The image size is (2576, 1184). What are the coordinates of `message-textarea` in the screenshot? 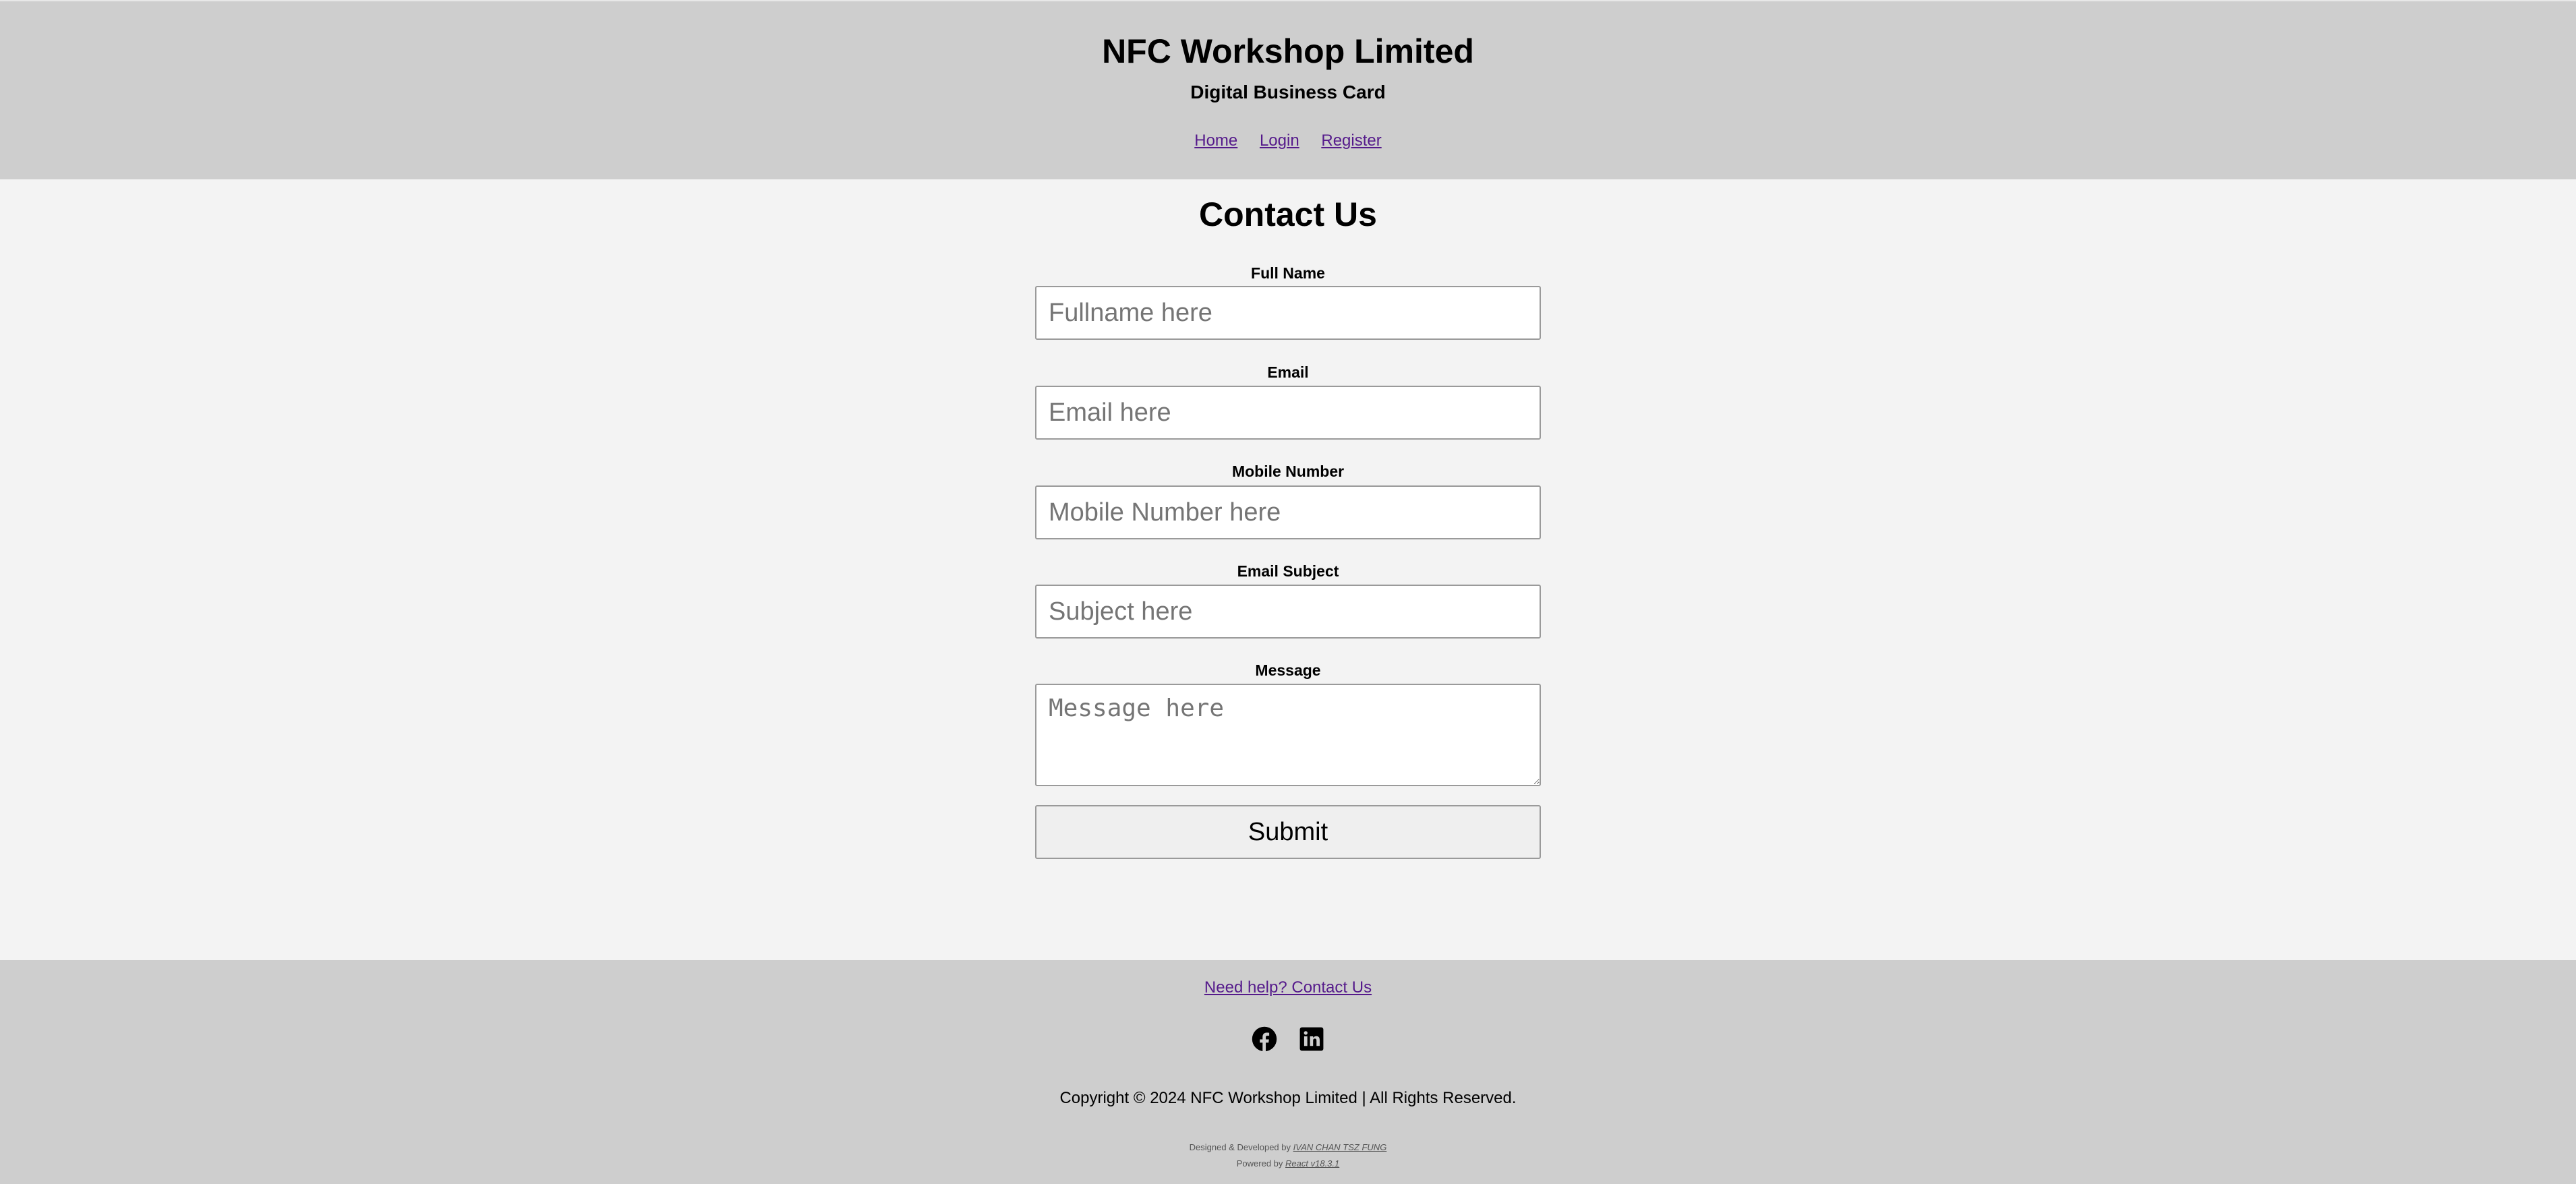 It's located at (1288, 735).